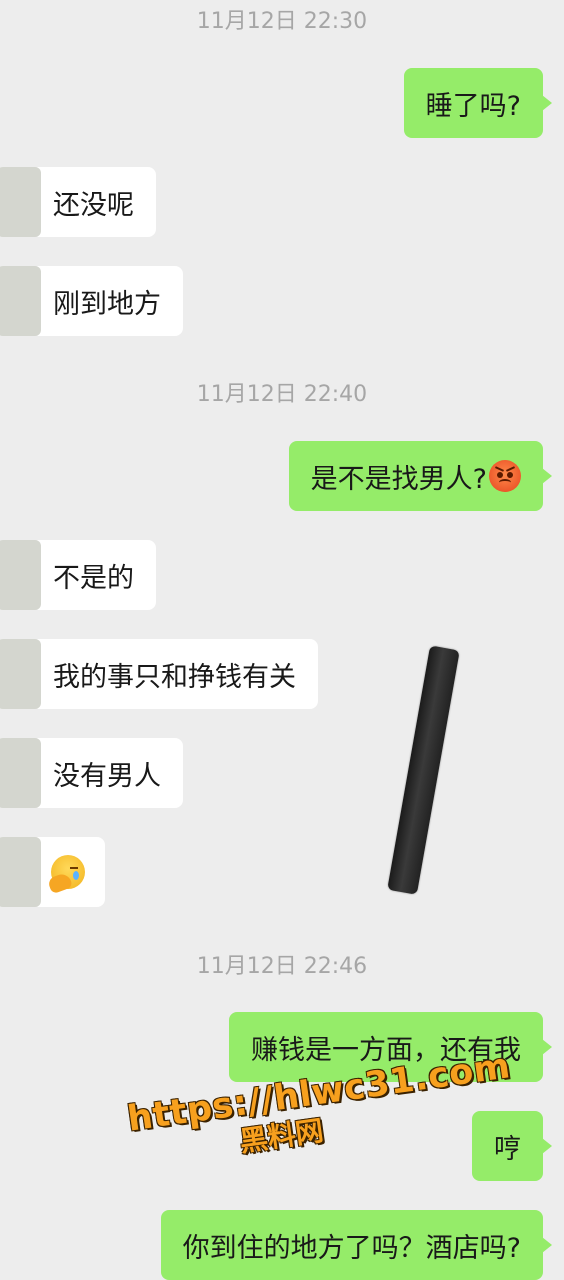 The width and height of the screenshot is (564, 1280). What do you see at coordinates (282, 966) in the screenshot?
I see `timestamp: 11月12日 22:46` at bounding box center [282, 966].